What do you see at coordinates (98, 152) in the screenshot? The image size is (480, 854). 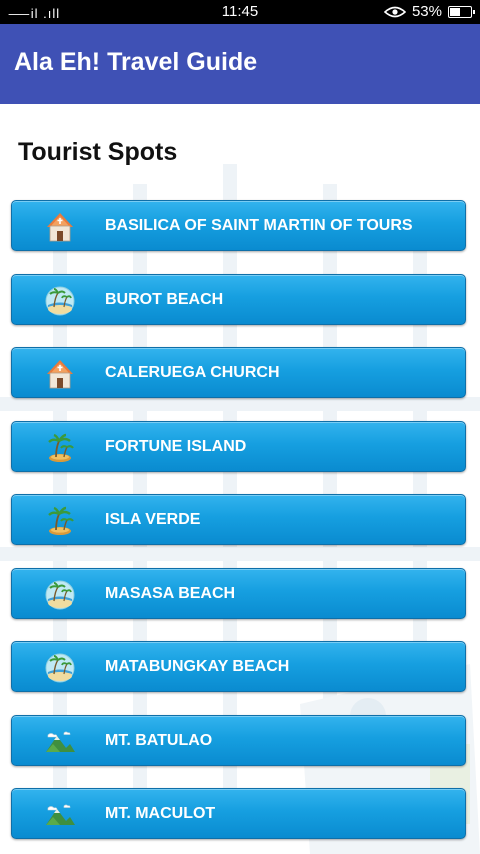 I see `section-title: Tourist Spots` at bounding box center [98, 152].